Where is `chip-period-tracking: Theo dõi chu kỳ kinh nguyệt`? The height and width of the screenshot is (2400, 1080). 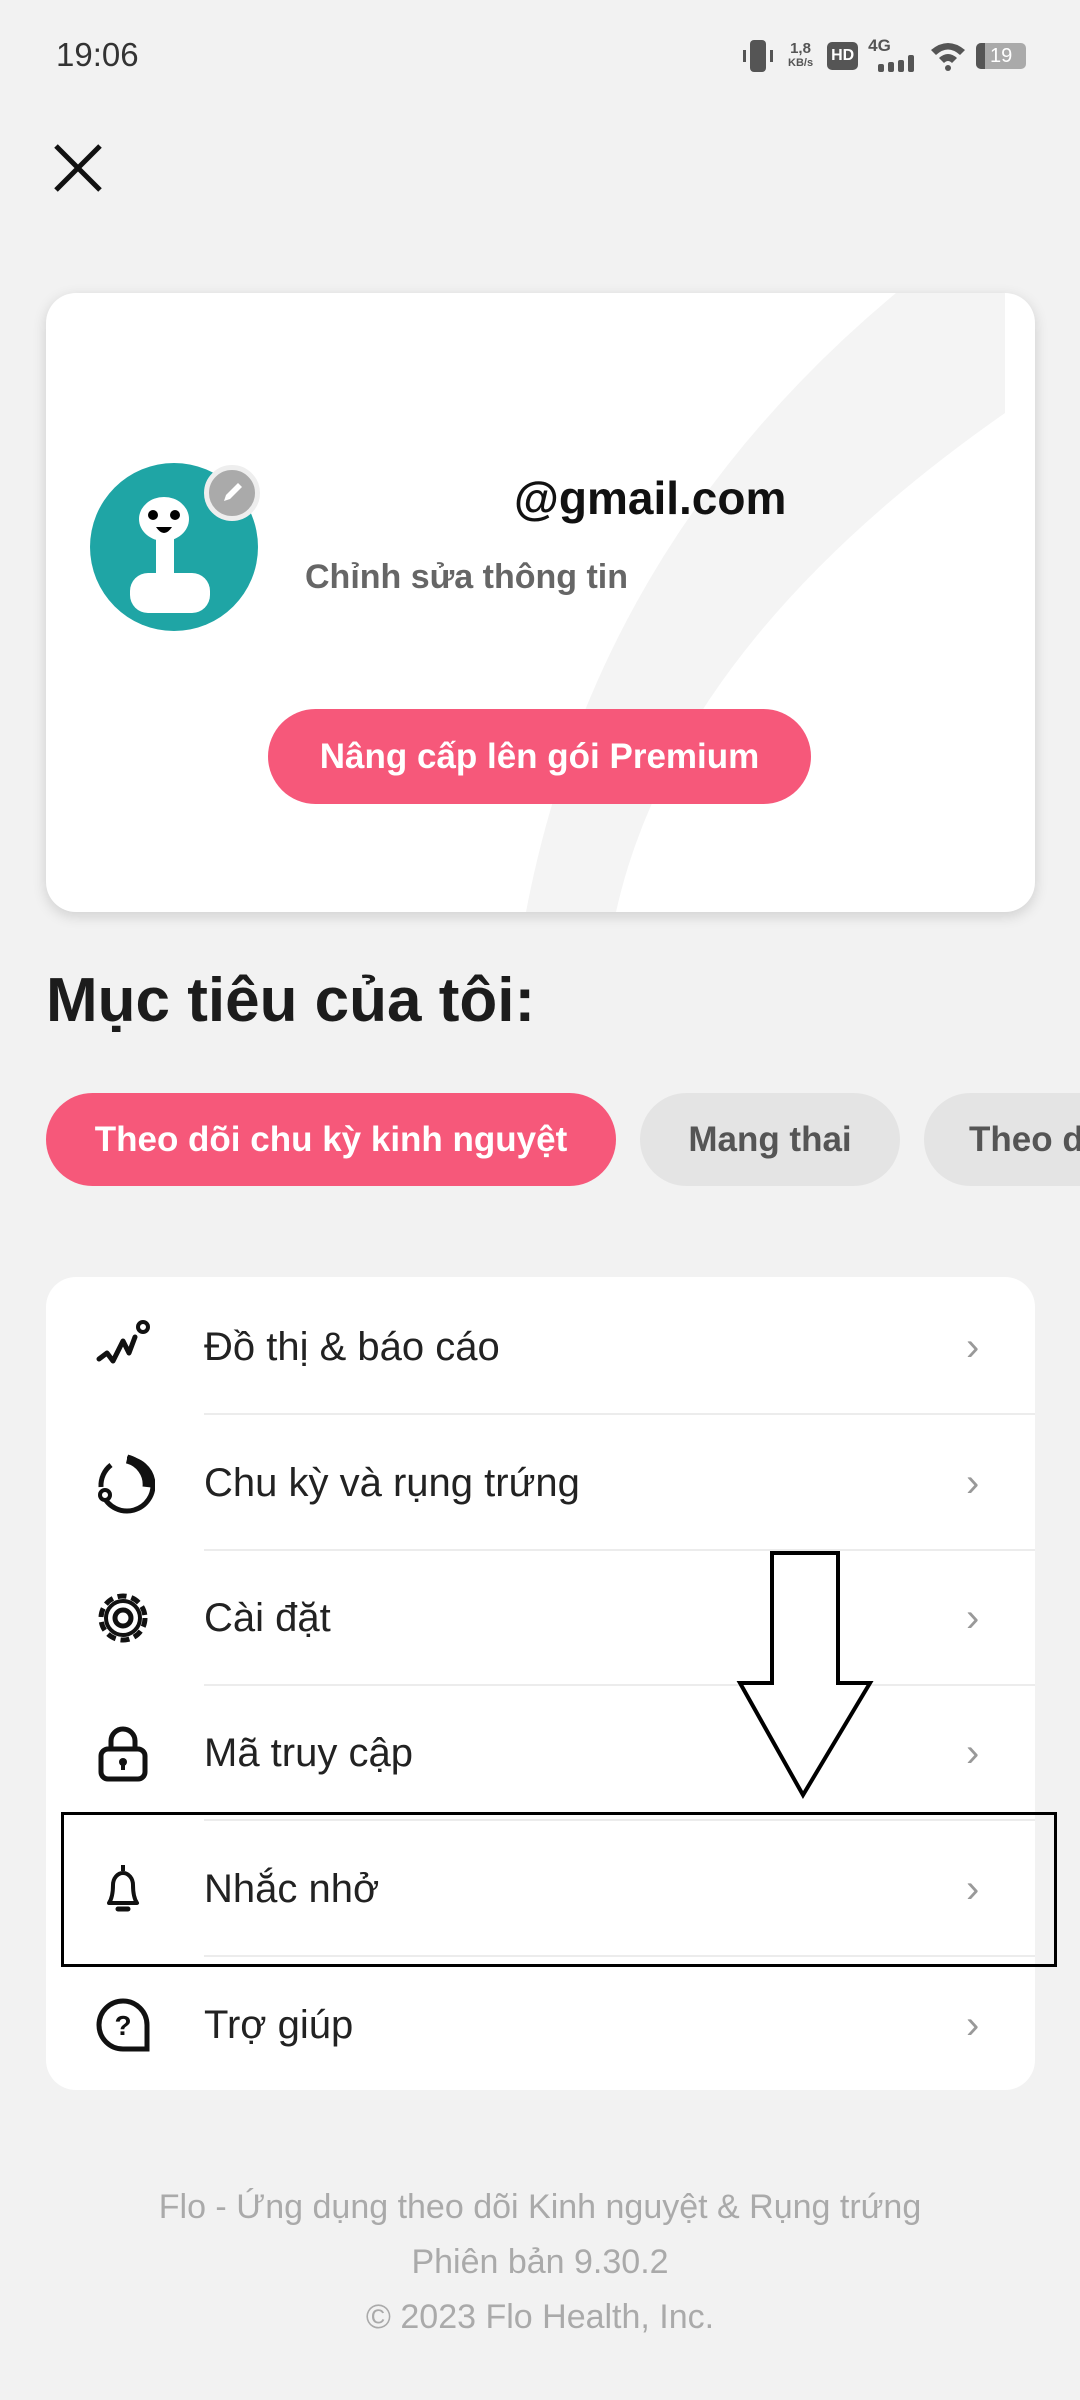
chip-period-tracking: Theo dõi chu kỳ kinh nguyệt is located at coordinates (331, 1139).